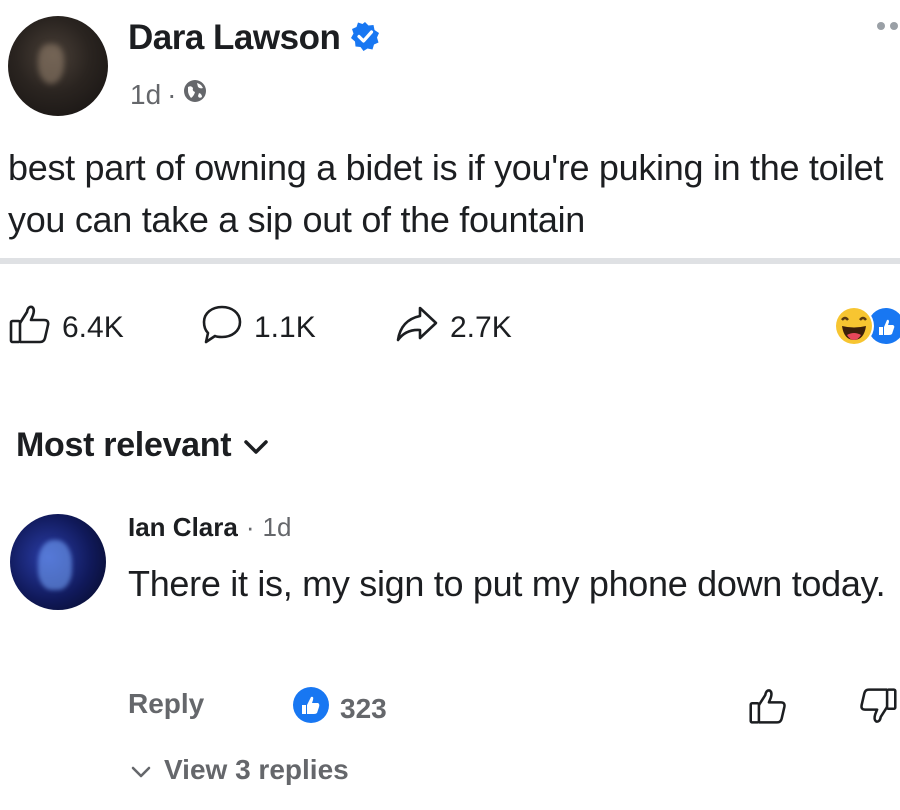 This screenshot has height=810, width=900. Describe the element at coordinates (183, 527) in the screenshot. I see `commenter-name: Ian Clara` at that location.